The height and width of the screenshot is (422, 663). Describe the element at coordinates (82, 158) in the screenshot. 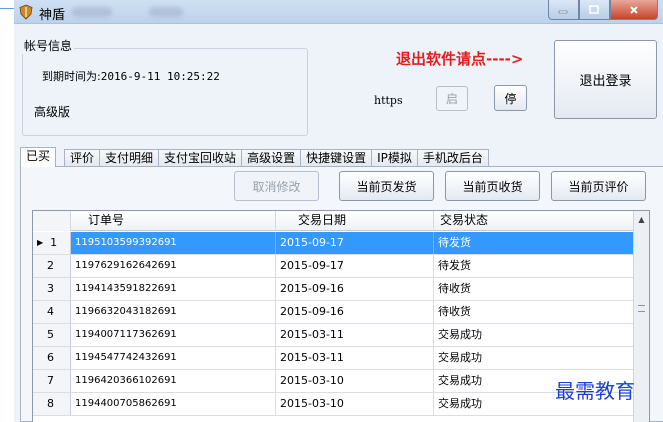

I see `tab-review: 评价` at that location.